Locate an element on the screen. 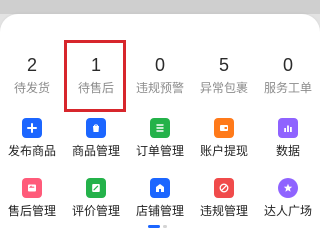  menu-product-management: 商品管理 is located at coordinates (96, 140).